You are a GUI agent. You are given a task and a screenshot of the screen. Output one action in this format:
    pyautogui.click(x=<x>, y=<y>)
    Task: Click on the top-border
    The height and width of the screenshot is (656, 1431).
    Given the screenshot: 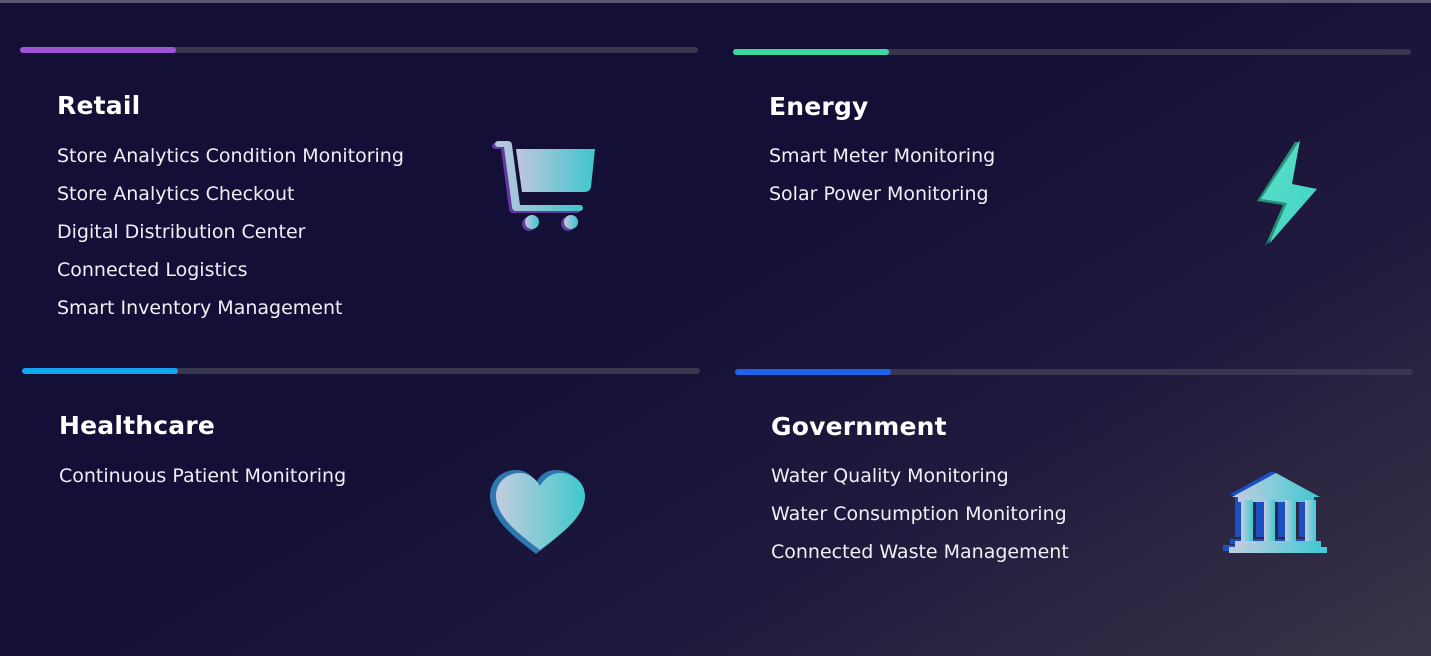 What is the action you would take?
    pyautogui.click(x=715, y=1)
    